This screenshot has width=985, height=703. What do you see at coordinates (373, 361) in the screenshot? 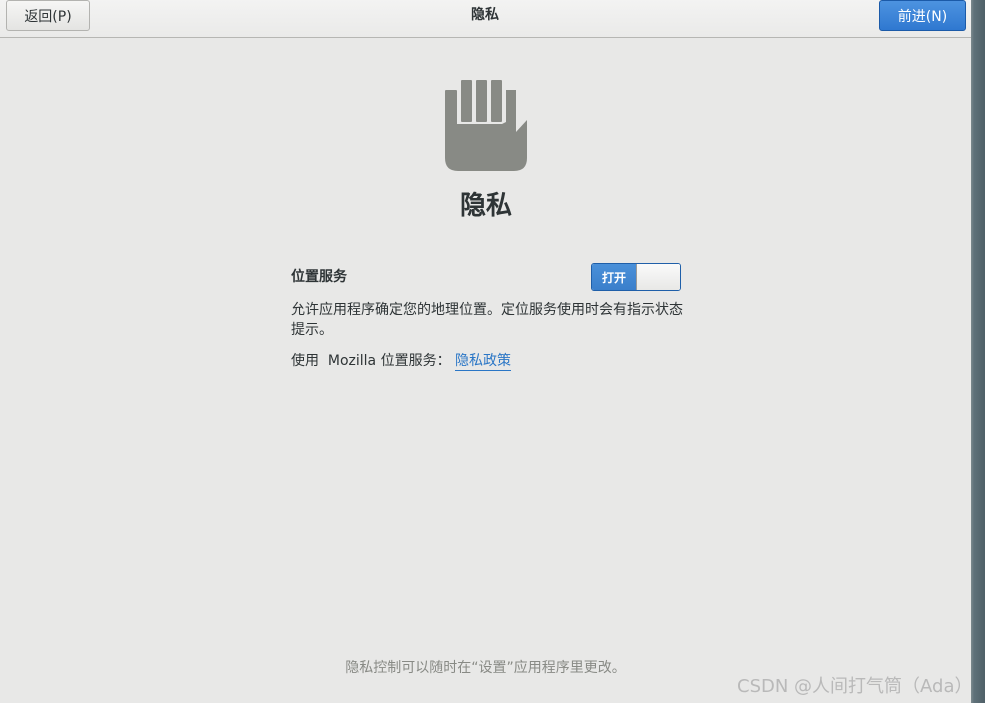
I see `mozilla-text: 使用 Mozilla 位置服务：` at bounding box center [373, 361].